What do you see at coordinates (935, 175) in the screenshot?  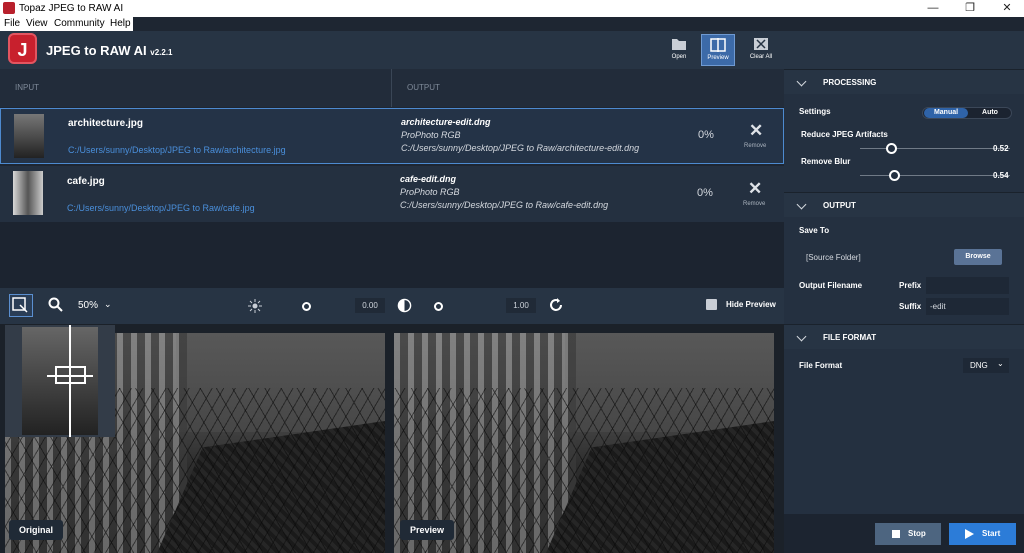 I see `remove-blur-track` at bounding box center [935, 175].